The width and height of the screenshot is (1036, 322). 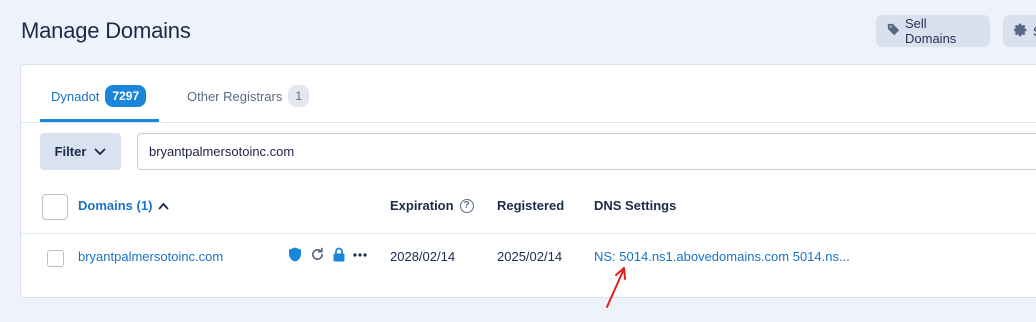 I want to click on column-label: DNS Settings, so click(x=635, y=205).